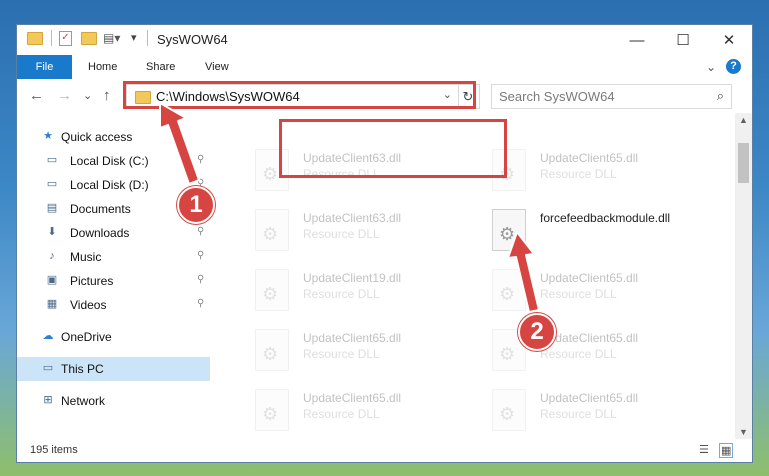  What do you see at coordinates (537, 332) in the screenshot?
I see `step-2-badge: 2` at bounding box center [537, 332].